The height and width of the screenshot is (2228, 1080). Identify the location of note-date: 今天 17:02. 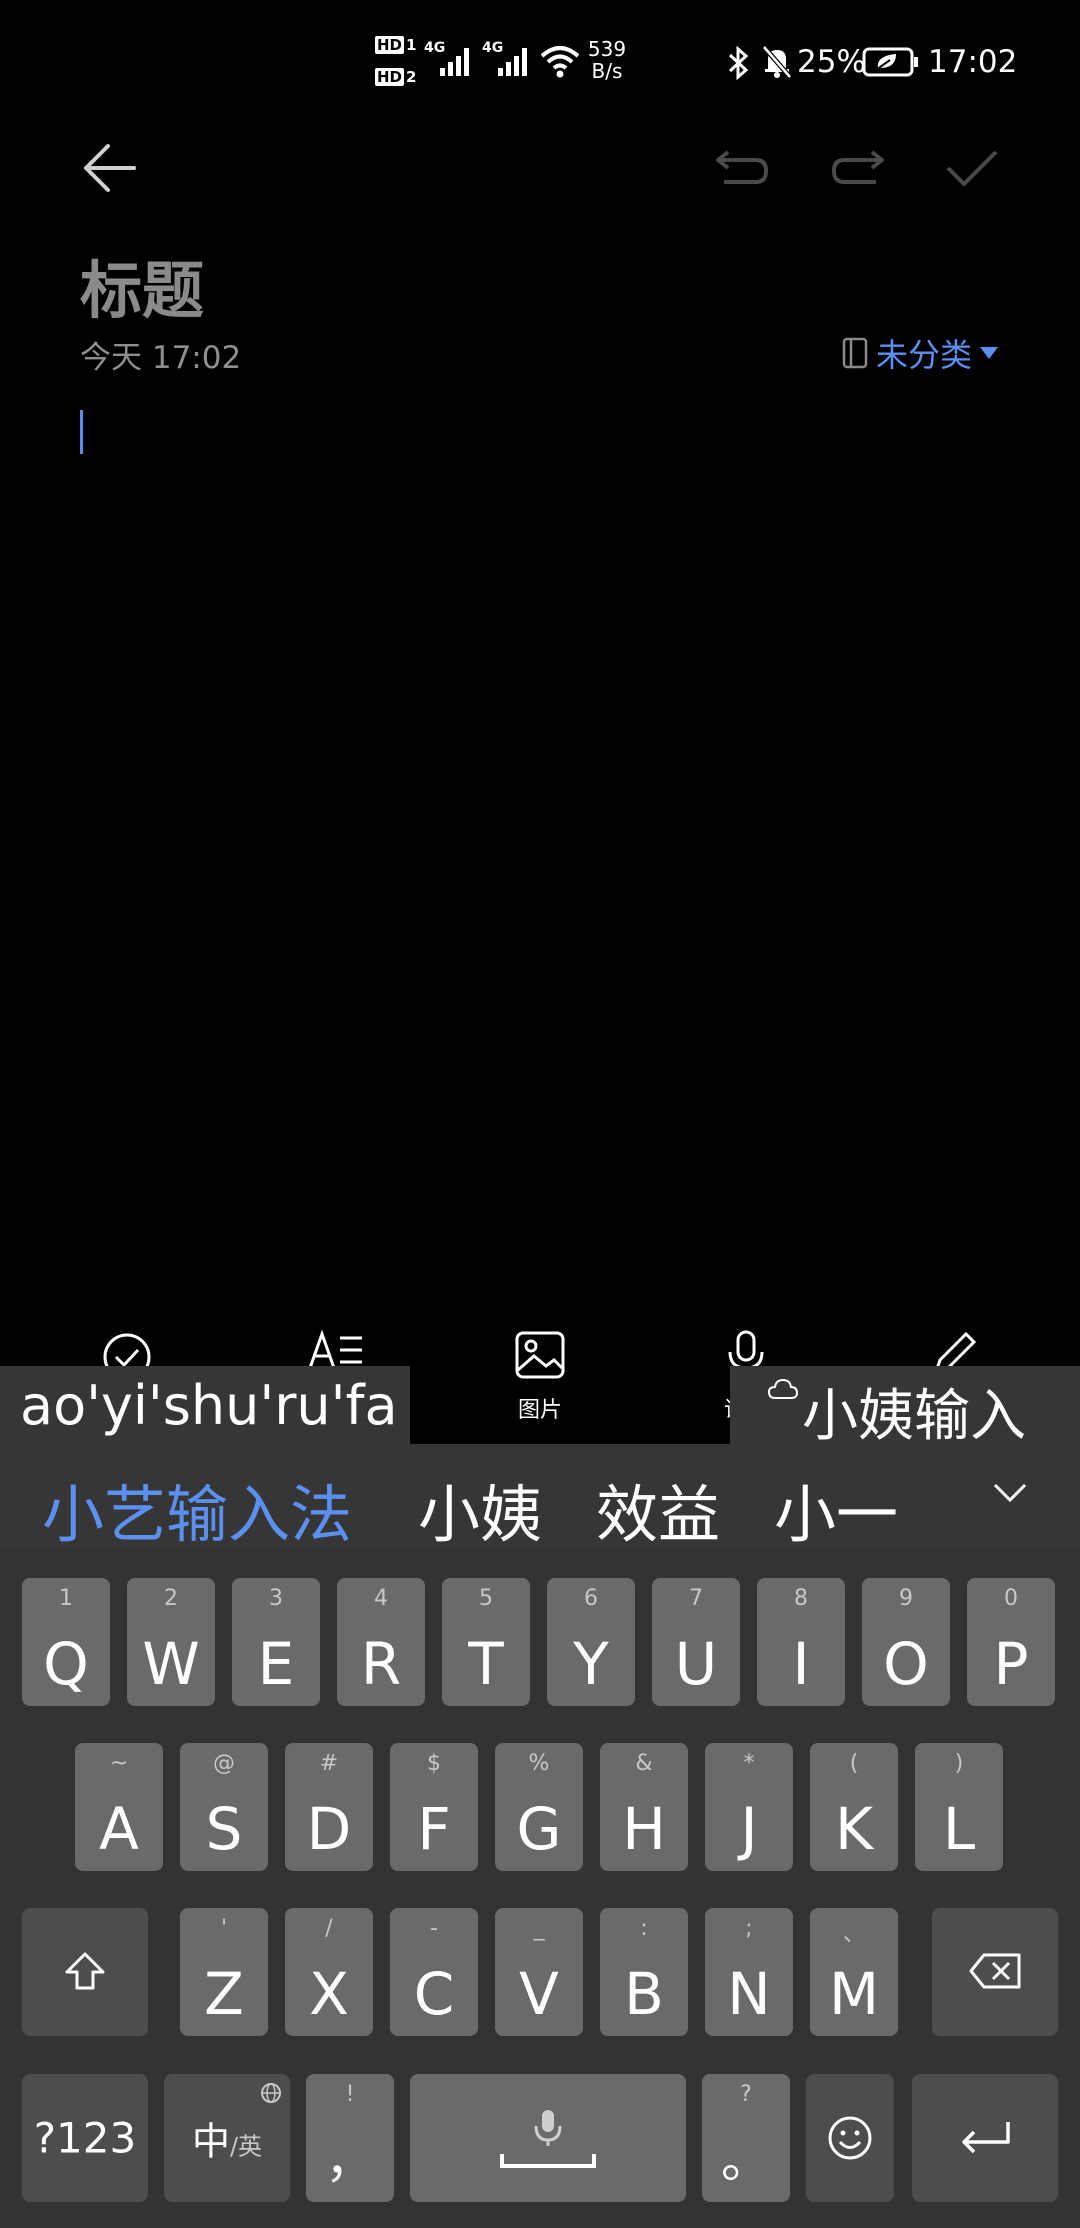
(161, 358).